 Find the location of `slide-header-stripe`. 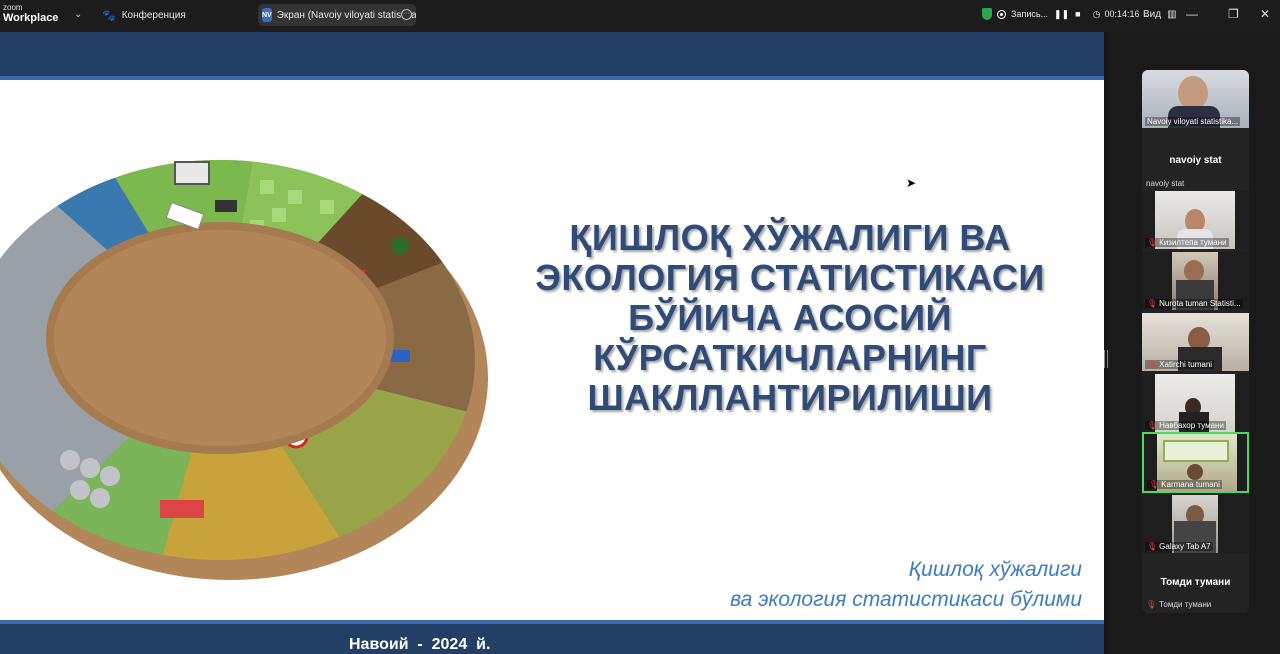

slide-header-stripe is located at coordinates (552, 78).